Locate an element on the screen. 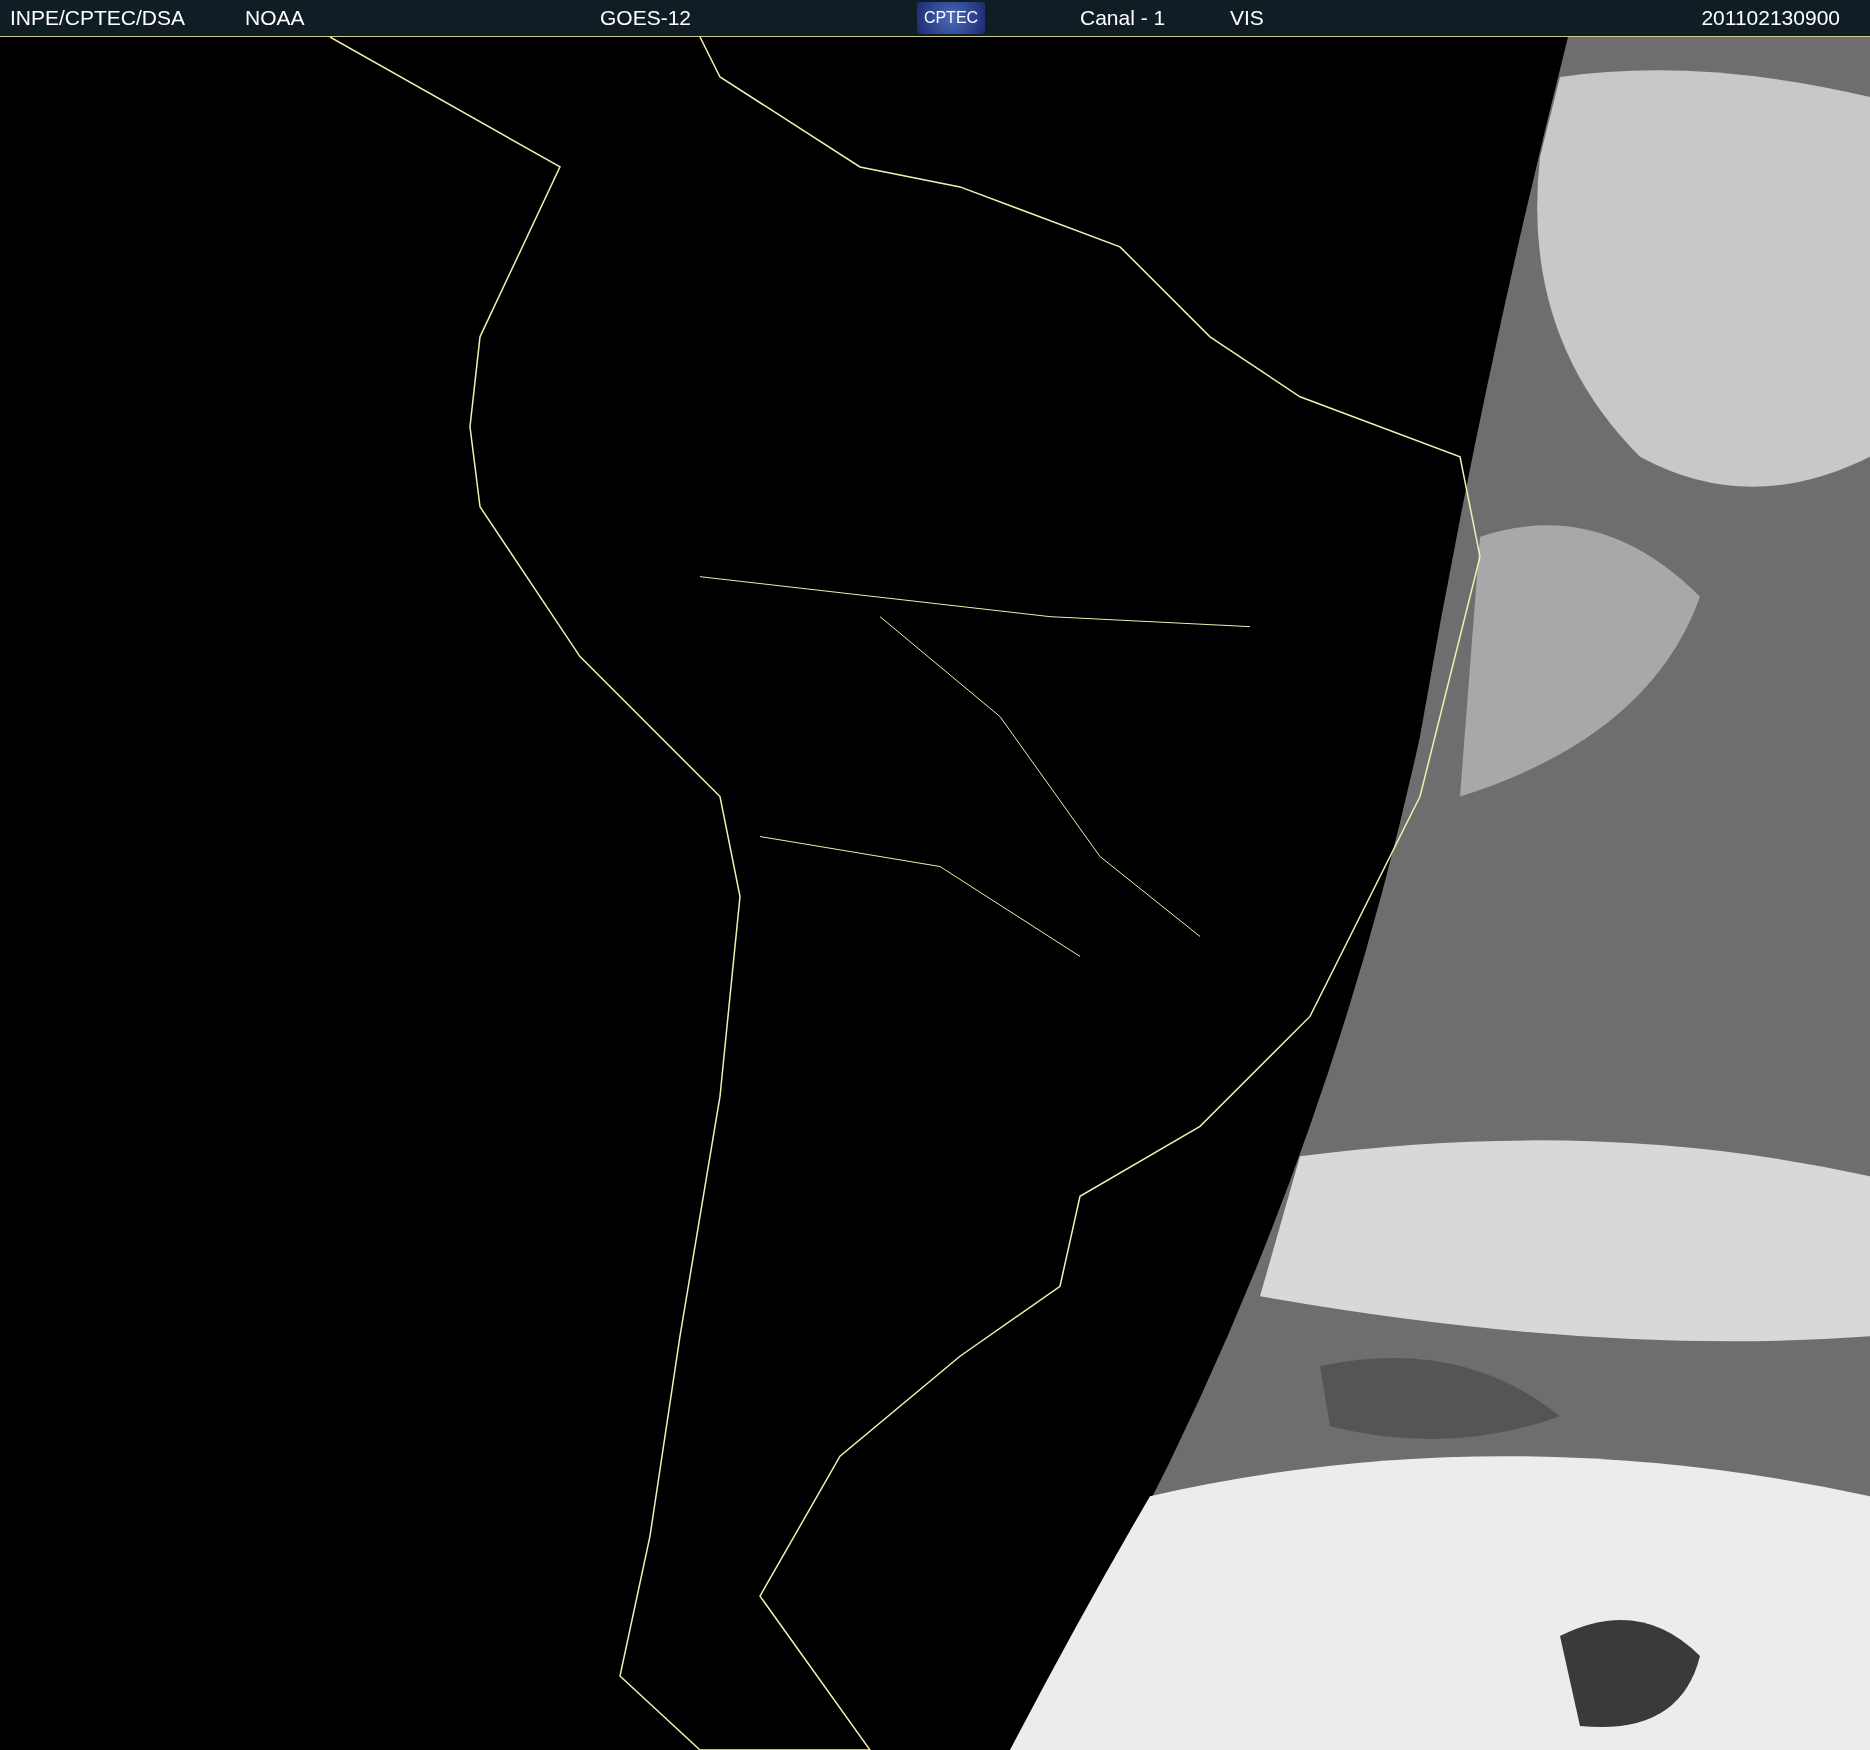 The width and height of the screenshot is (1870, 1750). timestamp-label: 201102130900 is located at coordinates (1771, 18).